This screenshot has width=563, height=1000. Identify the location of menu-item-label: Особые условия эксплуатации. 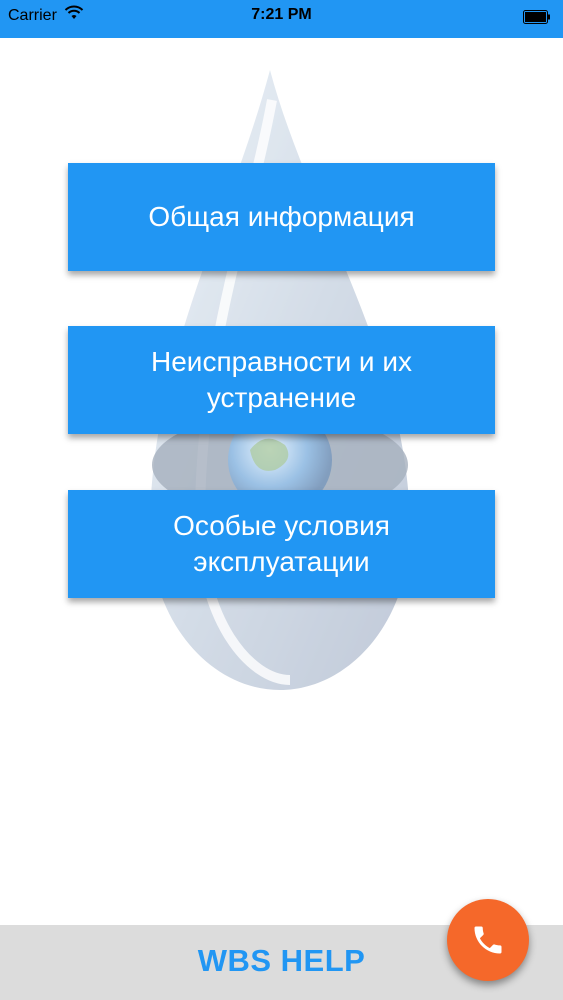
(281, 543).